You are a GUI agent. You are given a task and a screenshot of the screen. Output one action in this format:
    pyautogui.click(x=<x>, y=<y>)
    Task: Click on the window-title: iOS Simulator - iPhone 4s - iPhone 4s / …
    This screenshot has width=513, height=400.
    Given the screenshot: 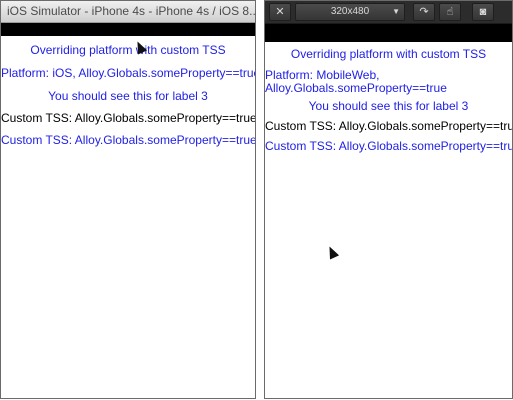 What is the action you would take?
    pyautogui.click(x=128, y=12)
    